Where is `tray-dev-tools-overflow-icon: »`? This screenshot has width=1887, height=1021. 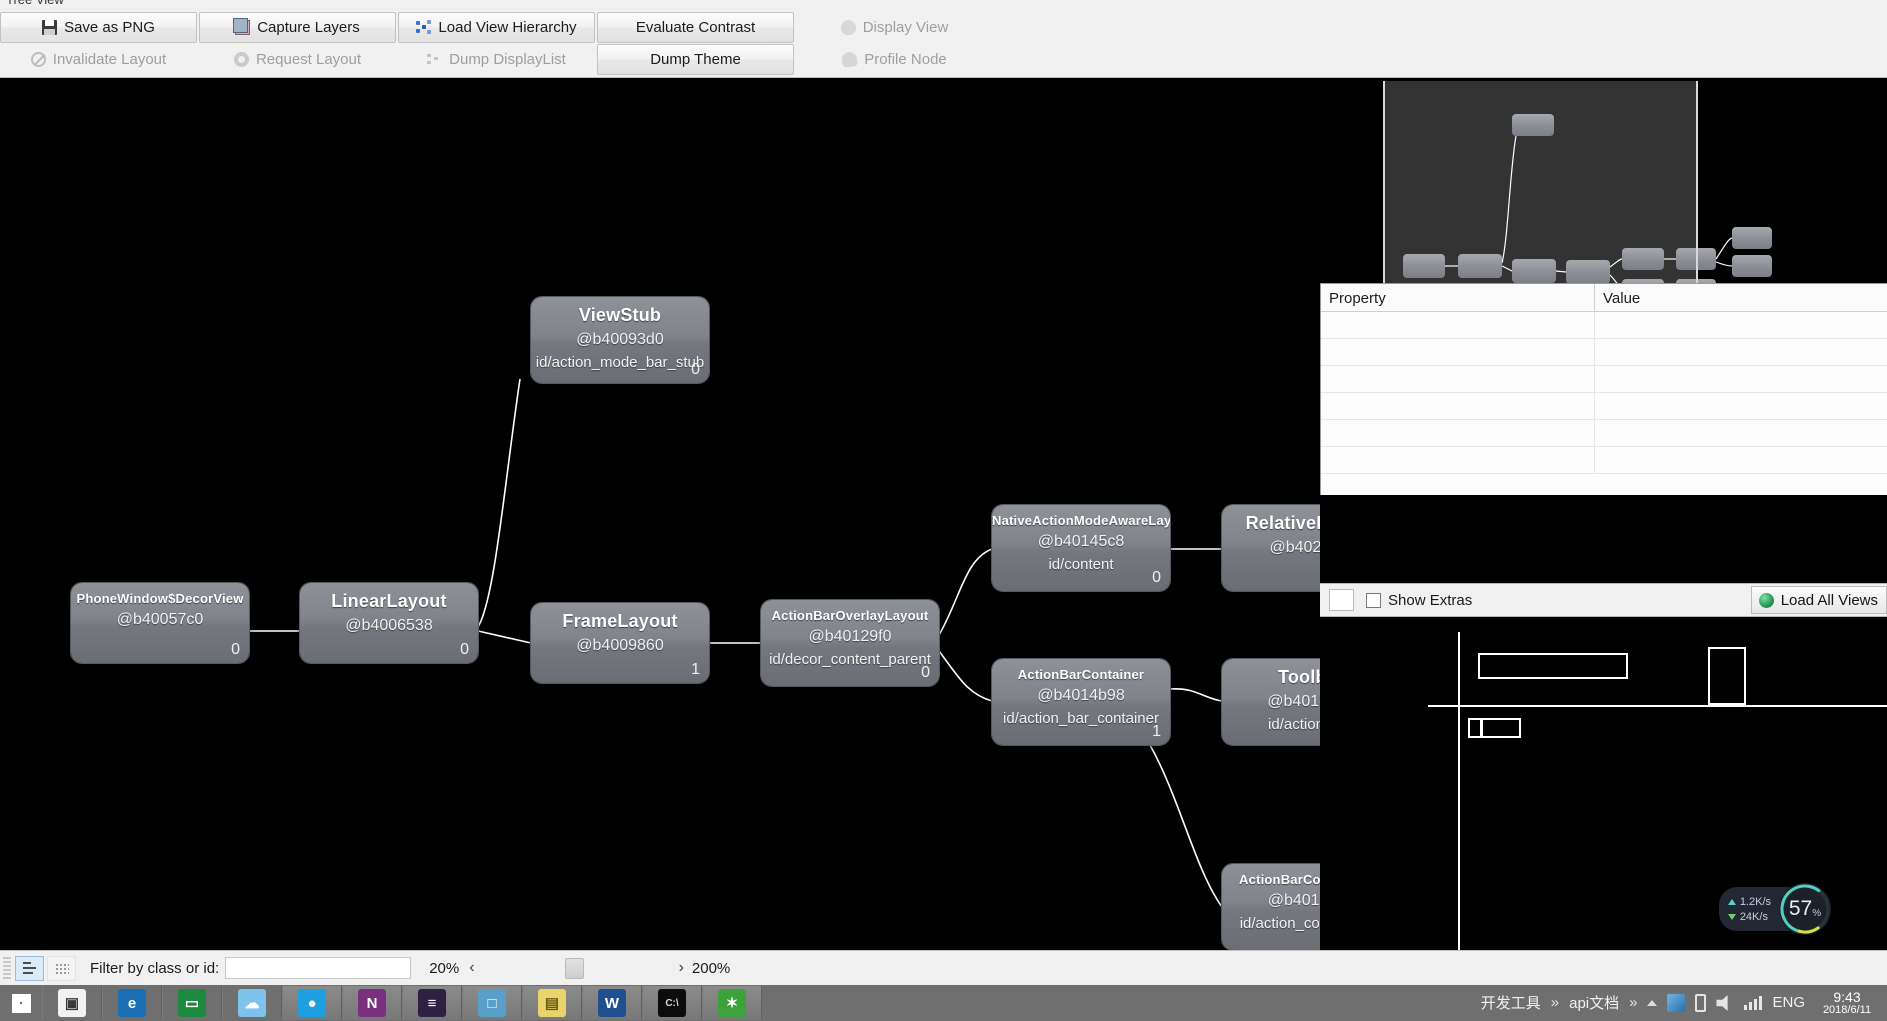
tray-dev-tools-overflow-icon: » is located at coordinates (1555, 1002).